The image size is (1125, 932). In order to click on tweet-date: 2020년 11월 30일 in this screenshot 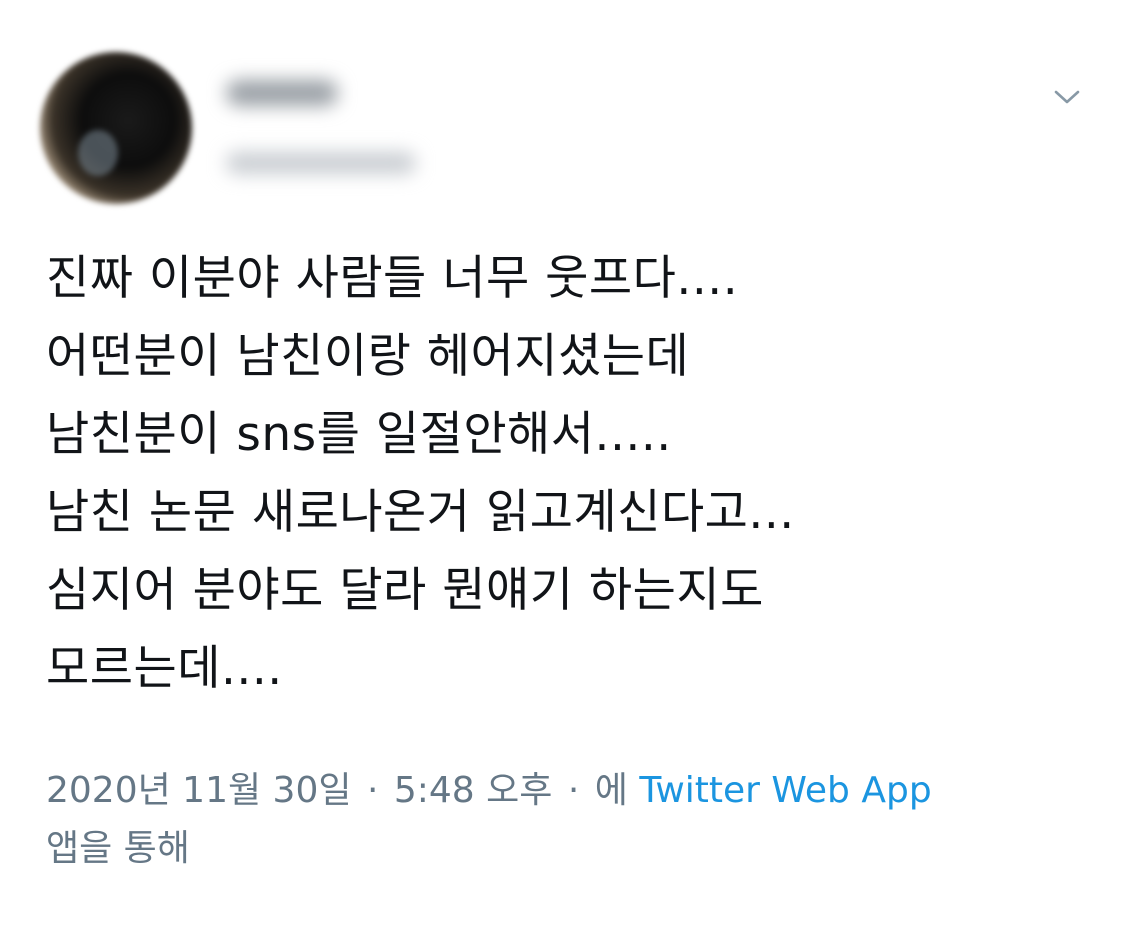, I will do `click(198, 790)`.